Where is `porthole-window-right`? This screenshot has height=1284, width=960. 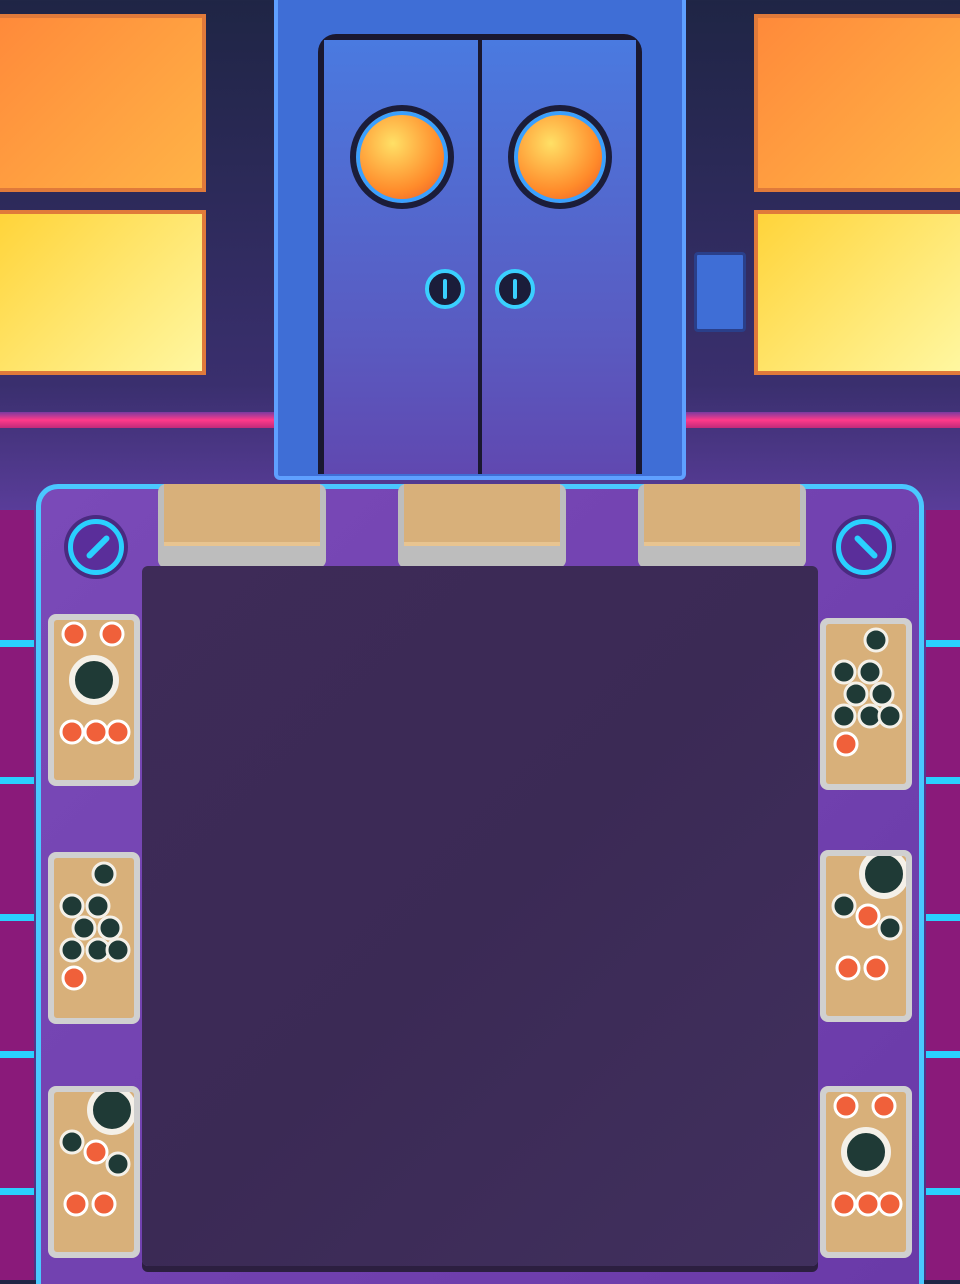
porthole-window-right is located at coordinates (560, 157).